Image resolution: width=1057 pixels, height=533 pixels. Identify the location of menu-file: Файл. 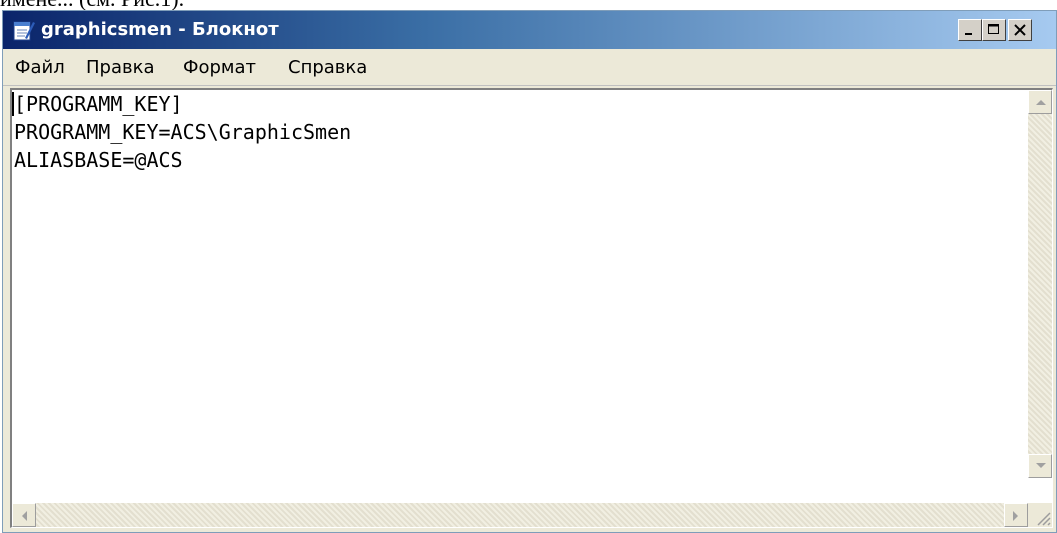
(40, 67).